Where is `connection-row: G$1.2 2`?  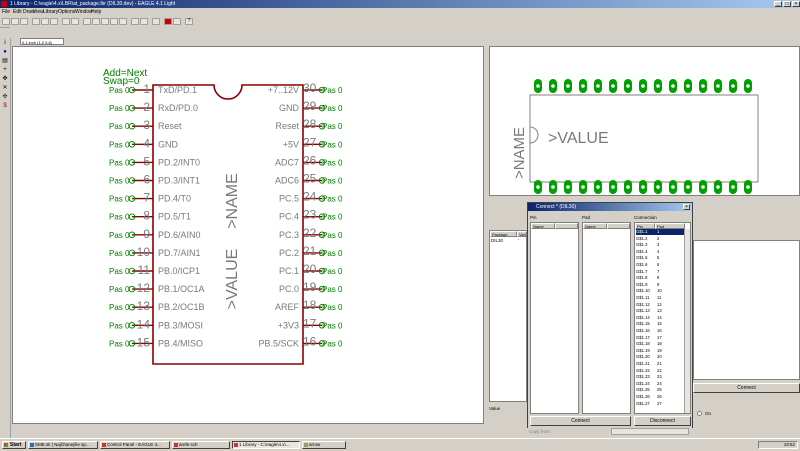 connection-row: G$1.2 2 is located at coordinates (660, 239).